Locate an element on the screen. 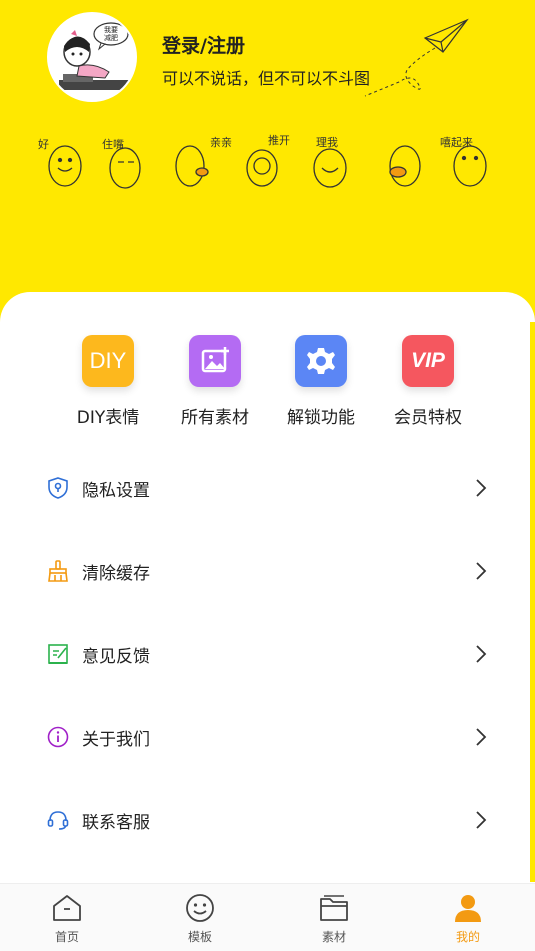  tab-label: 首页 is located at coordinates (66, 937).